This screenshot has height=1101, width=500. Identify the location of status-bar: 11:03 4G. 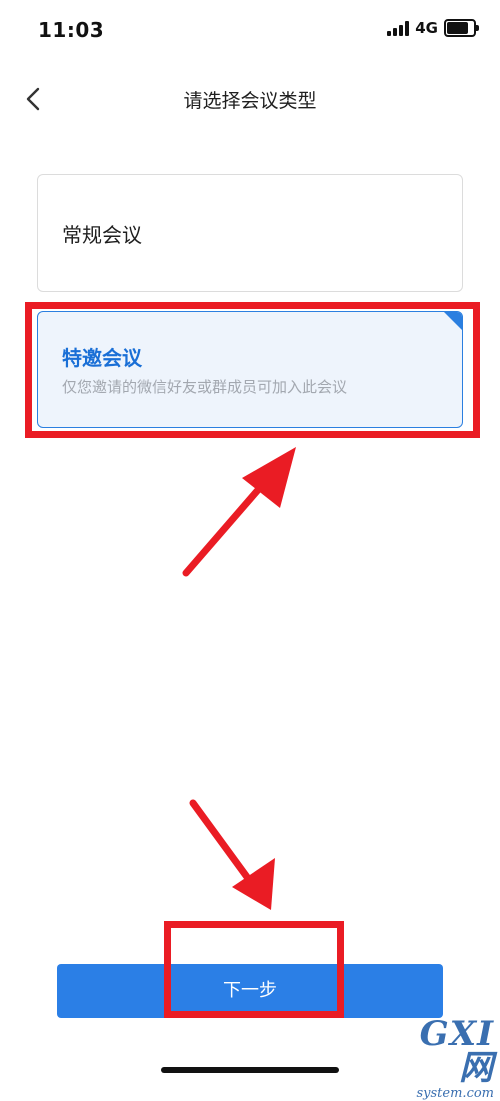
(250, 30).